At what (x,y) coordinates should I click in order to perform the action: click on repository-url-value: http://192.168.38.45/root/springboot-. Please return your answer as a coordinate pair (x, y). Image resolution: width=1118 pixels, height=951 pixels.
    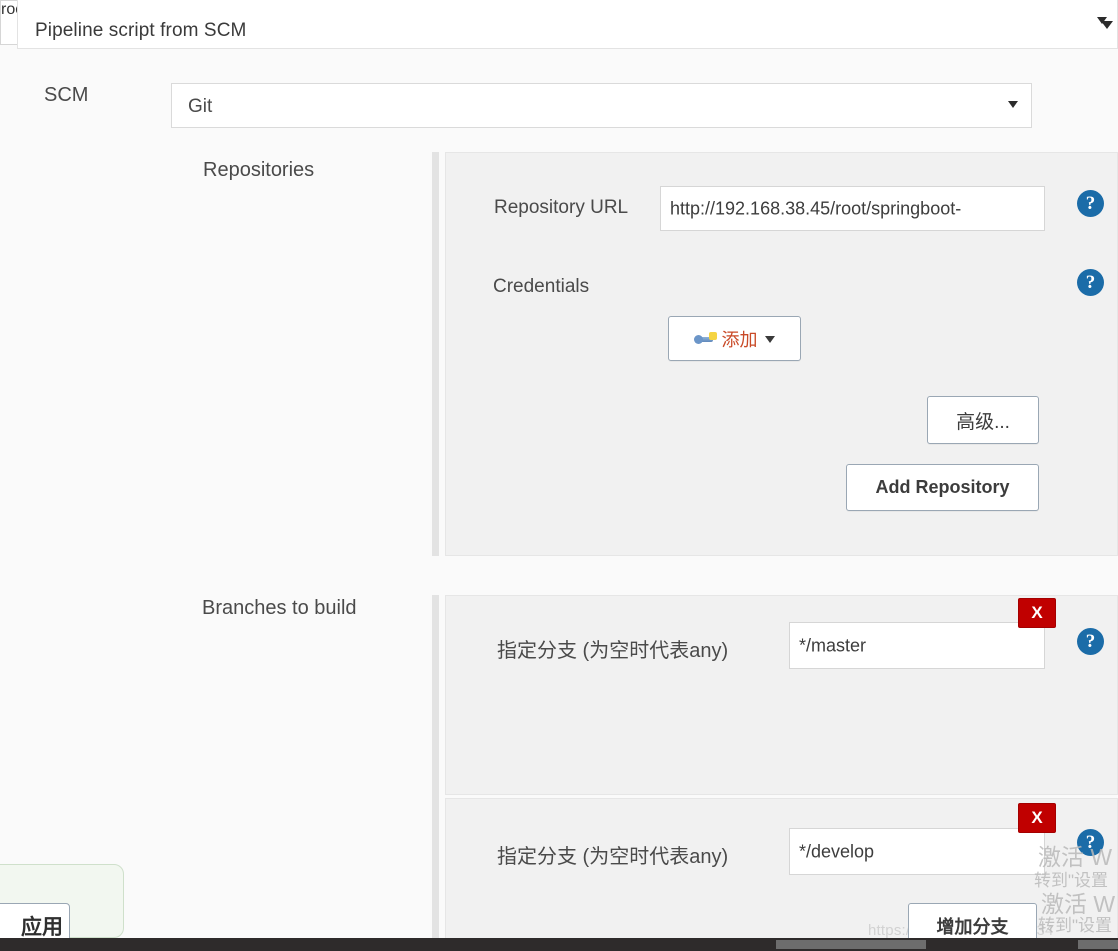
    Looking at the image, I should click on (816, 208).